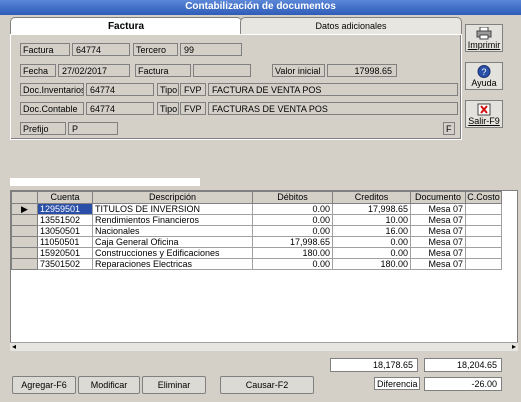 This screenshot has width=521, height=402. What do you see at coordinates (65, 197) in the screenshot?
I see `col-cuenta: Cuenta` at bounding box center [65, 197].